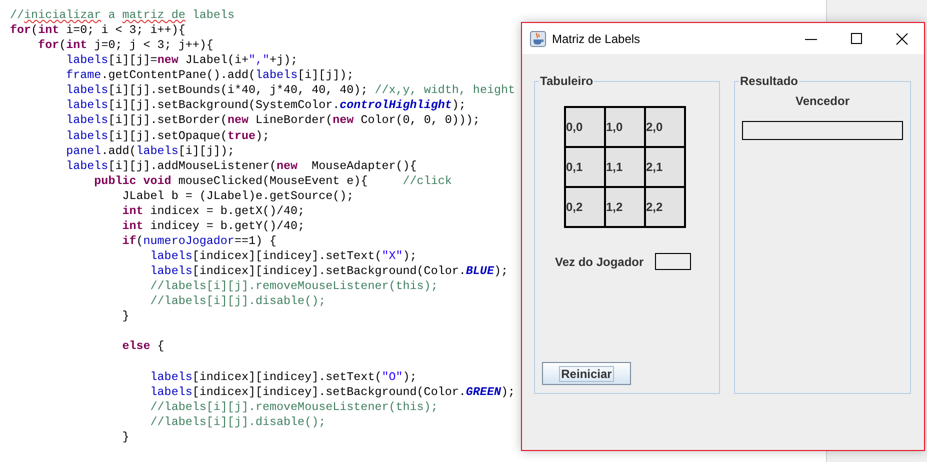  I want to click on code-line: labels[i][j].setOpaque(true);, so click(167, 136).